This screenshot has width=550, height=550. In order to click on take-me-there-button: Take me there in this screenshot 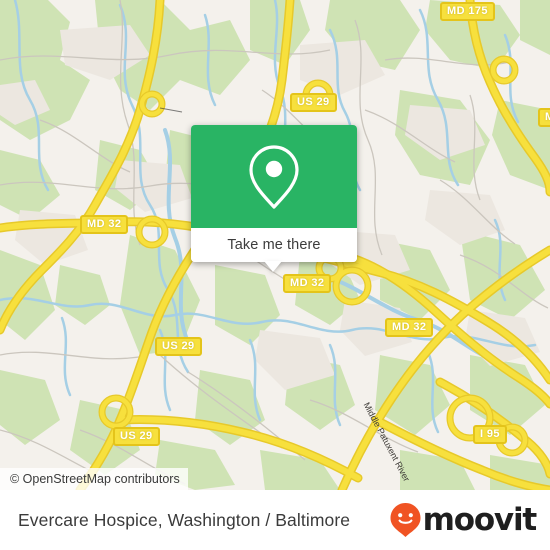, I will do `click(274, 245)`.